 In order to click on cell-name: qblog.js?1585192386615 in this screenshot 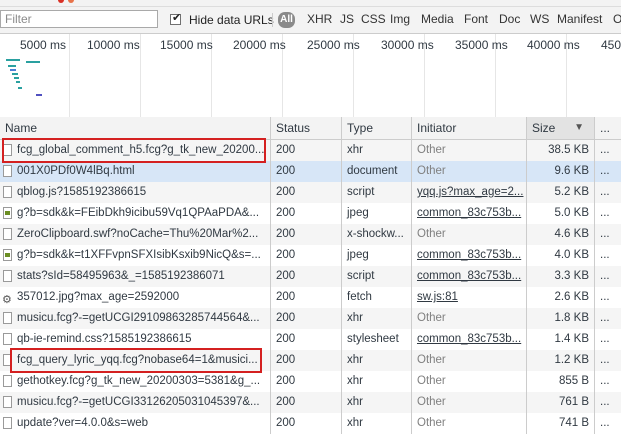, I will do `click(135, 192)`.